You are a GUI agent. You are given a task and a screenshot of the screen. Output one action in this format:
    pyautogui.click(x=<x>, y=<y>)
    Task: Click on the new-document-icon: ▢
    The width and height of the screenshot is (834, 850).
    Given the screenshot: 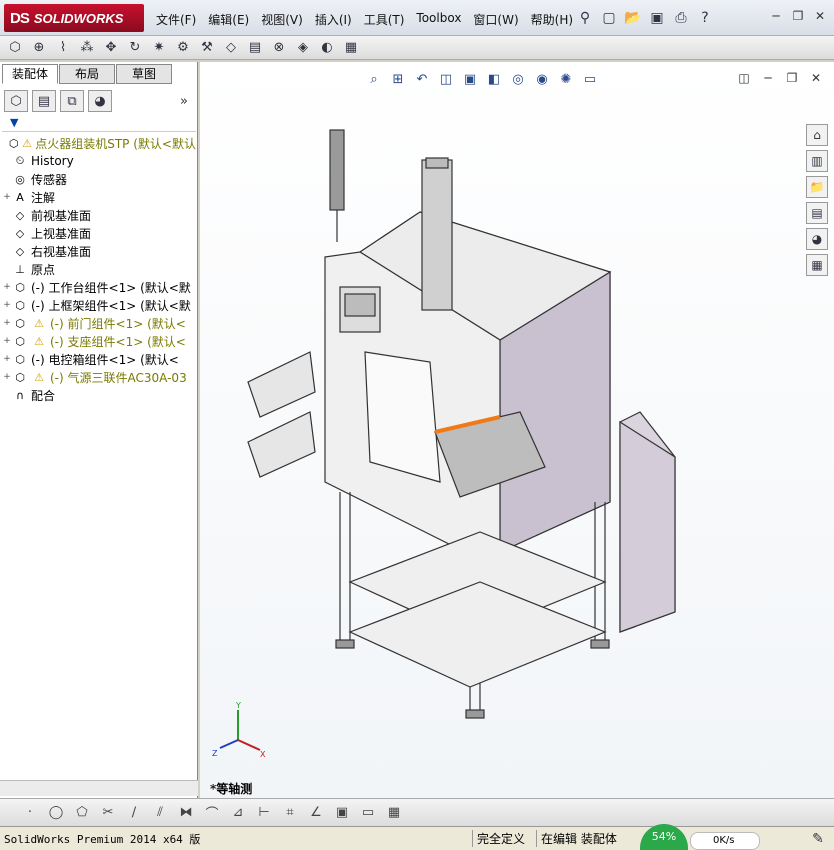 What is the action you would take?
    pyautogui.click(x=609, y=18)
    